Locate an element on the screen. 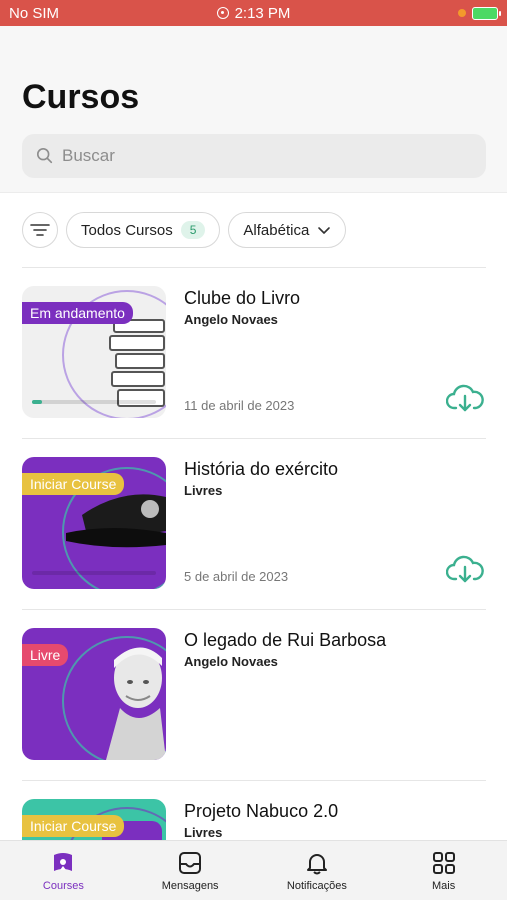 This screenshot has width=507, height=900. course-date: 5 de abril de 2023 is located at coordinates (236, 576).